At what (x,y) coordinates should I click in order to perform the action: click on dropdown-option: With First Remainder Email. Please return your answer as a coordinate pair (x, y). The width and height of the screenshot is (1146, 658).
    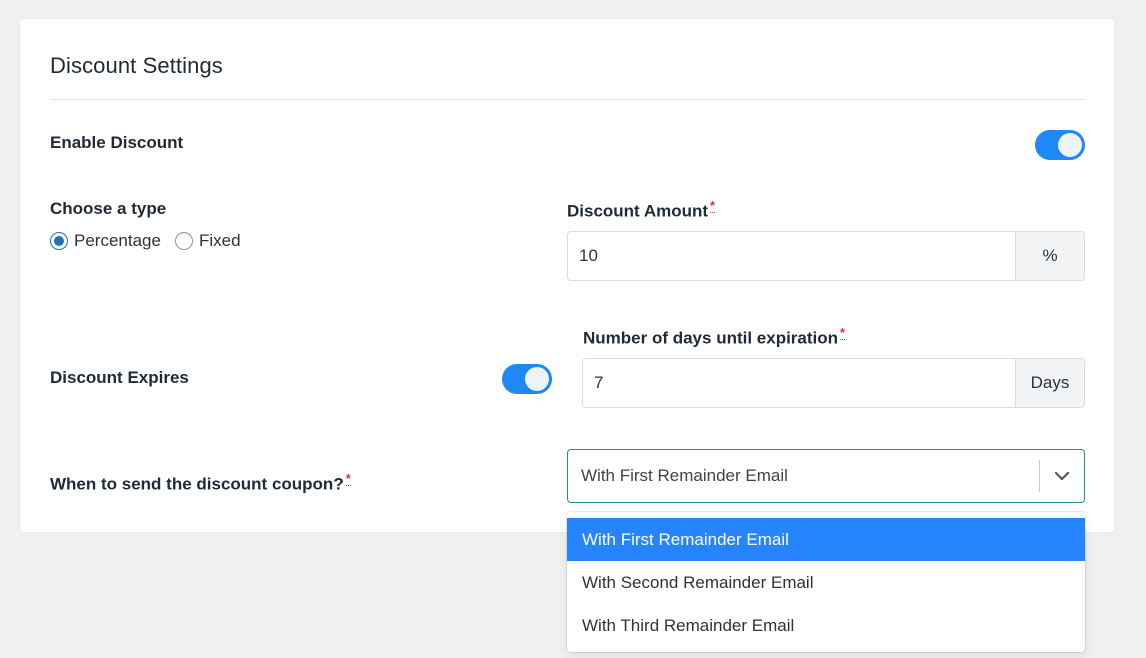
    Looking at the image, I should click on (826, 539).